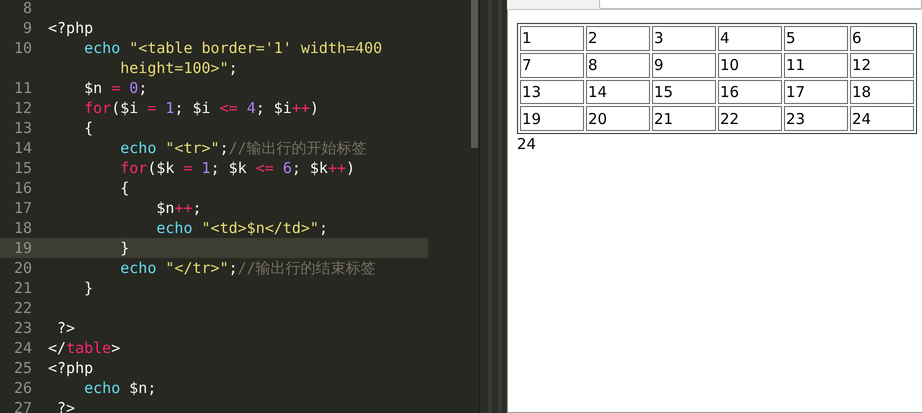 The height and width of the screenshot is (413, 922). I want to click on table-cell: 9, so click(684, 65).